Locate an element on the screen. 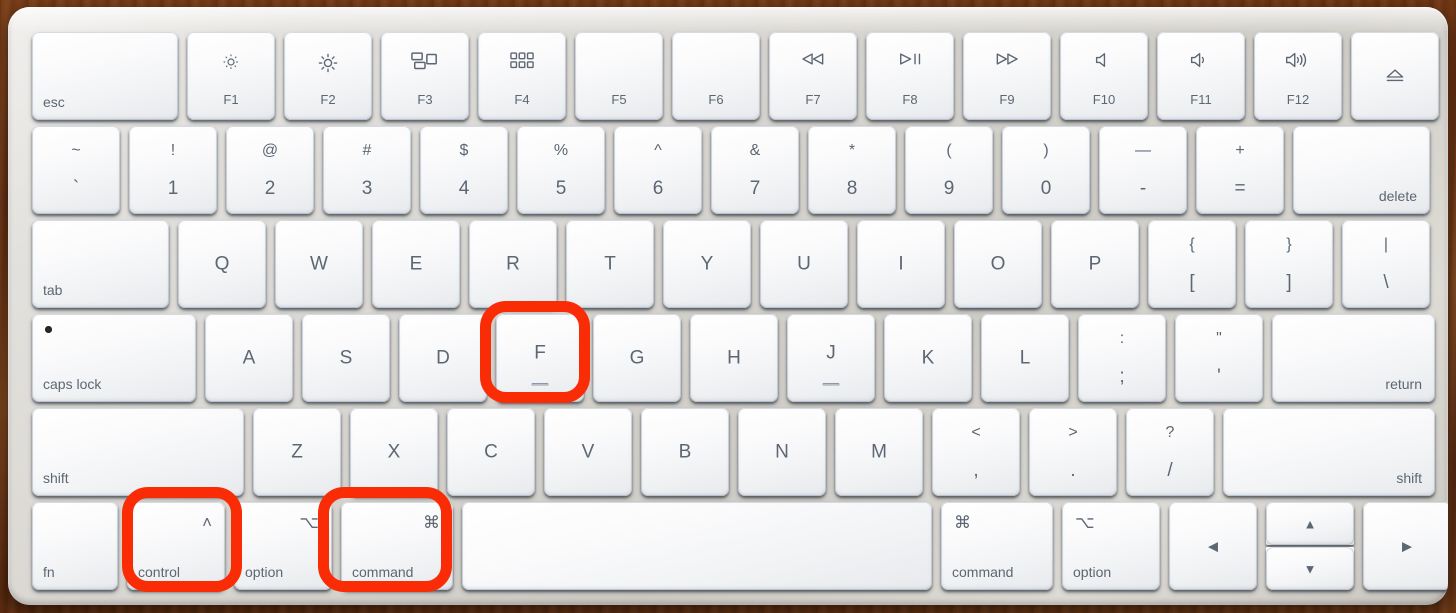 The height and width of the screenshot is (613, 1456). key-b: B is located at coordinates (685, 452).